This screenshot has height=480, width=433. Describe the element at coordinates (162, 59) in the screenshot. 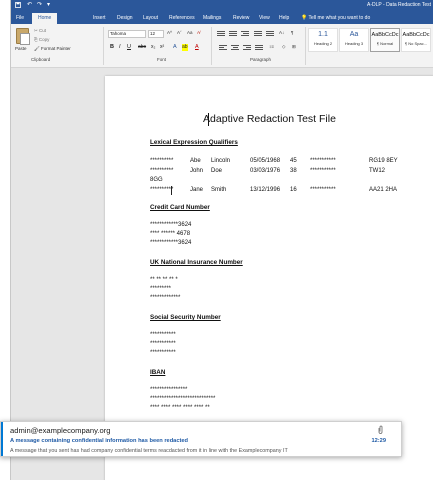

I see `font-group-label: Font` at that location.